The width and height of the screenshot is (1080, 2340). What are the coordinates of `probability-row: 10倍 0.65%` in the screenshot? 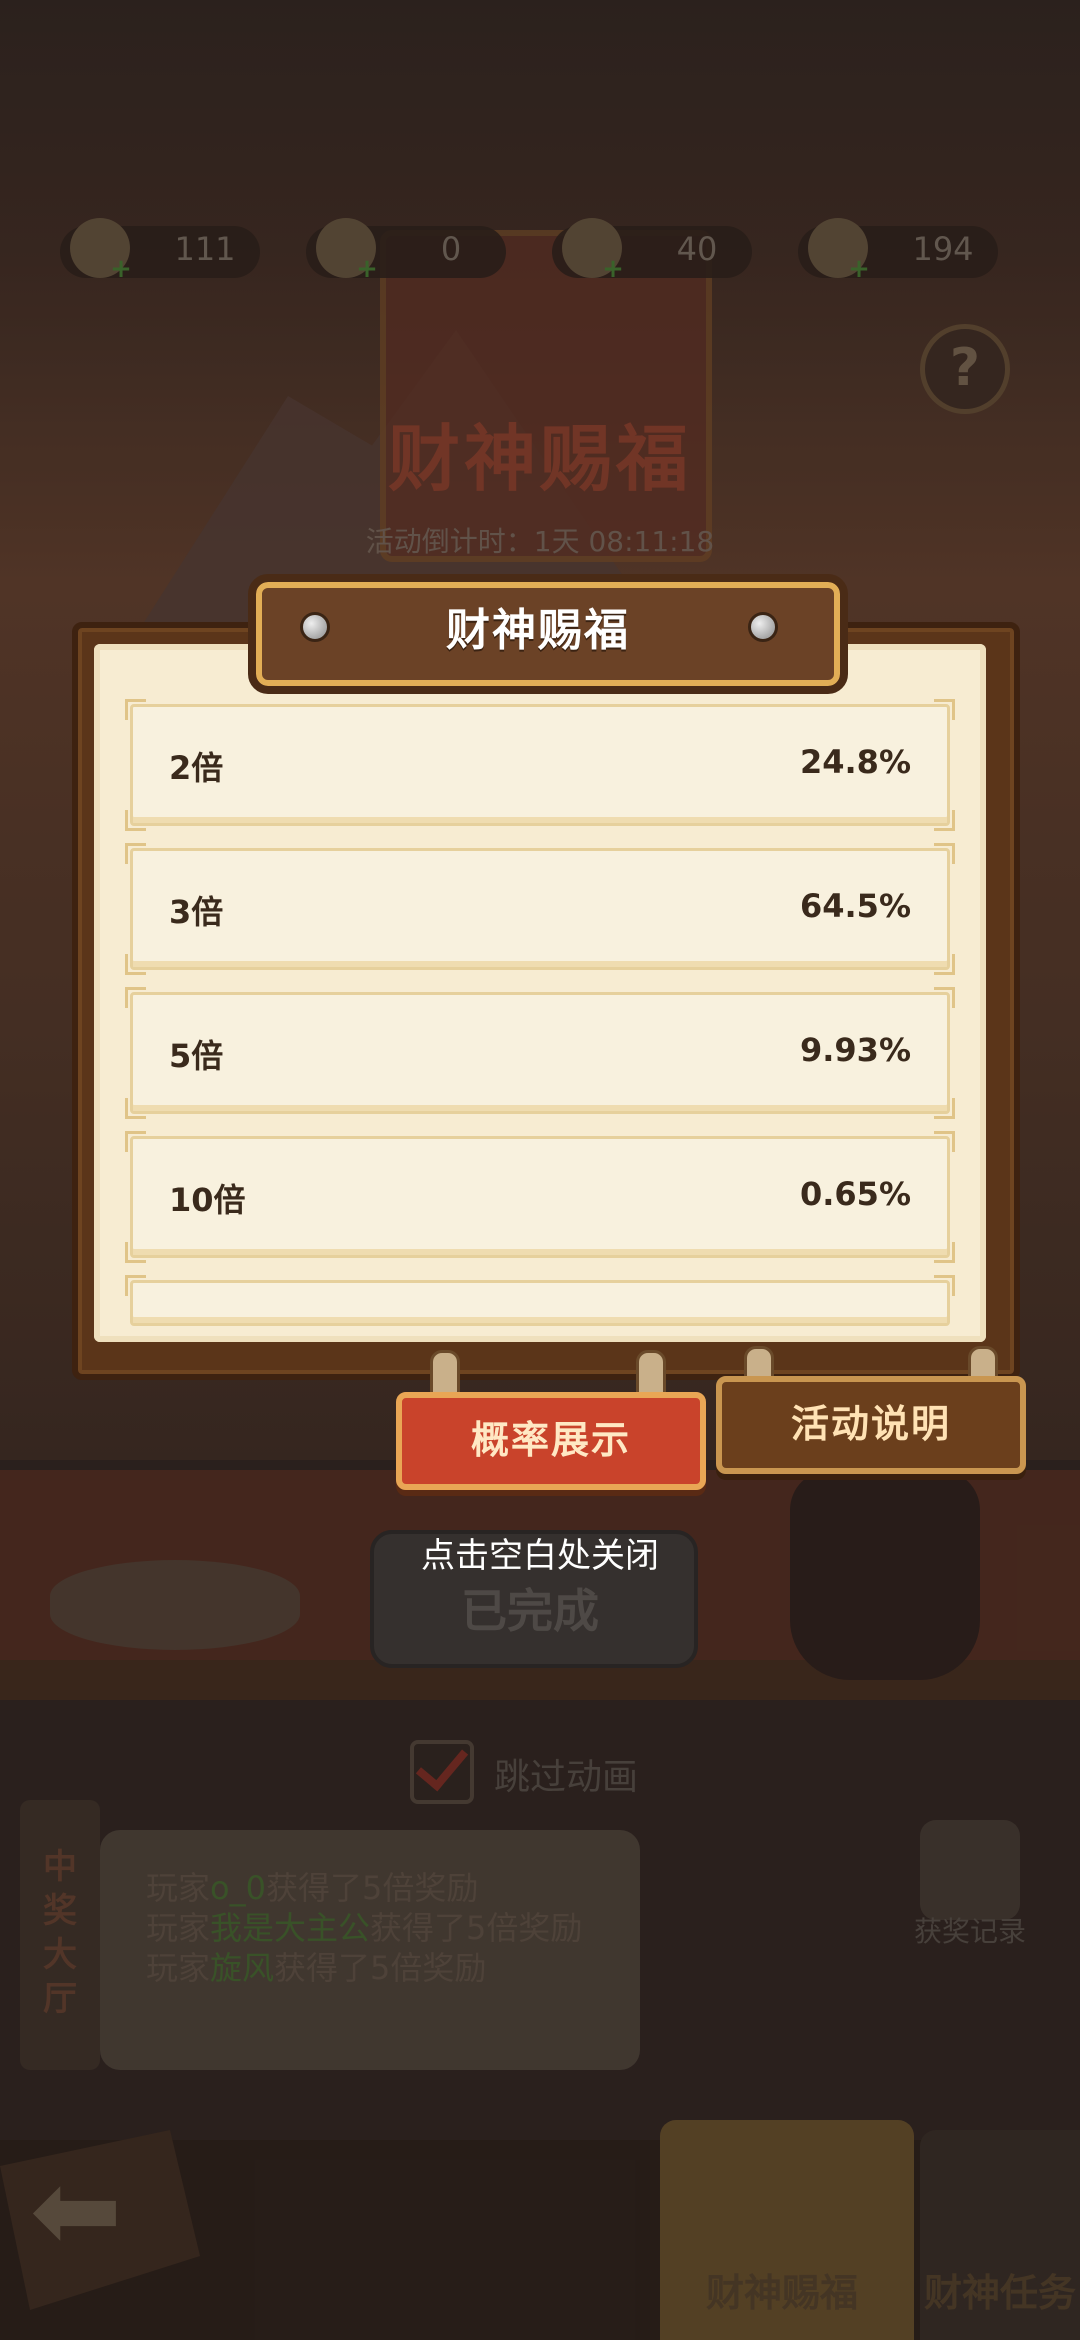 It's located at (540, 1197).